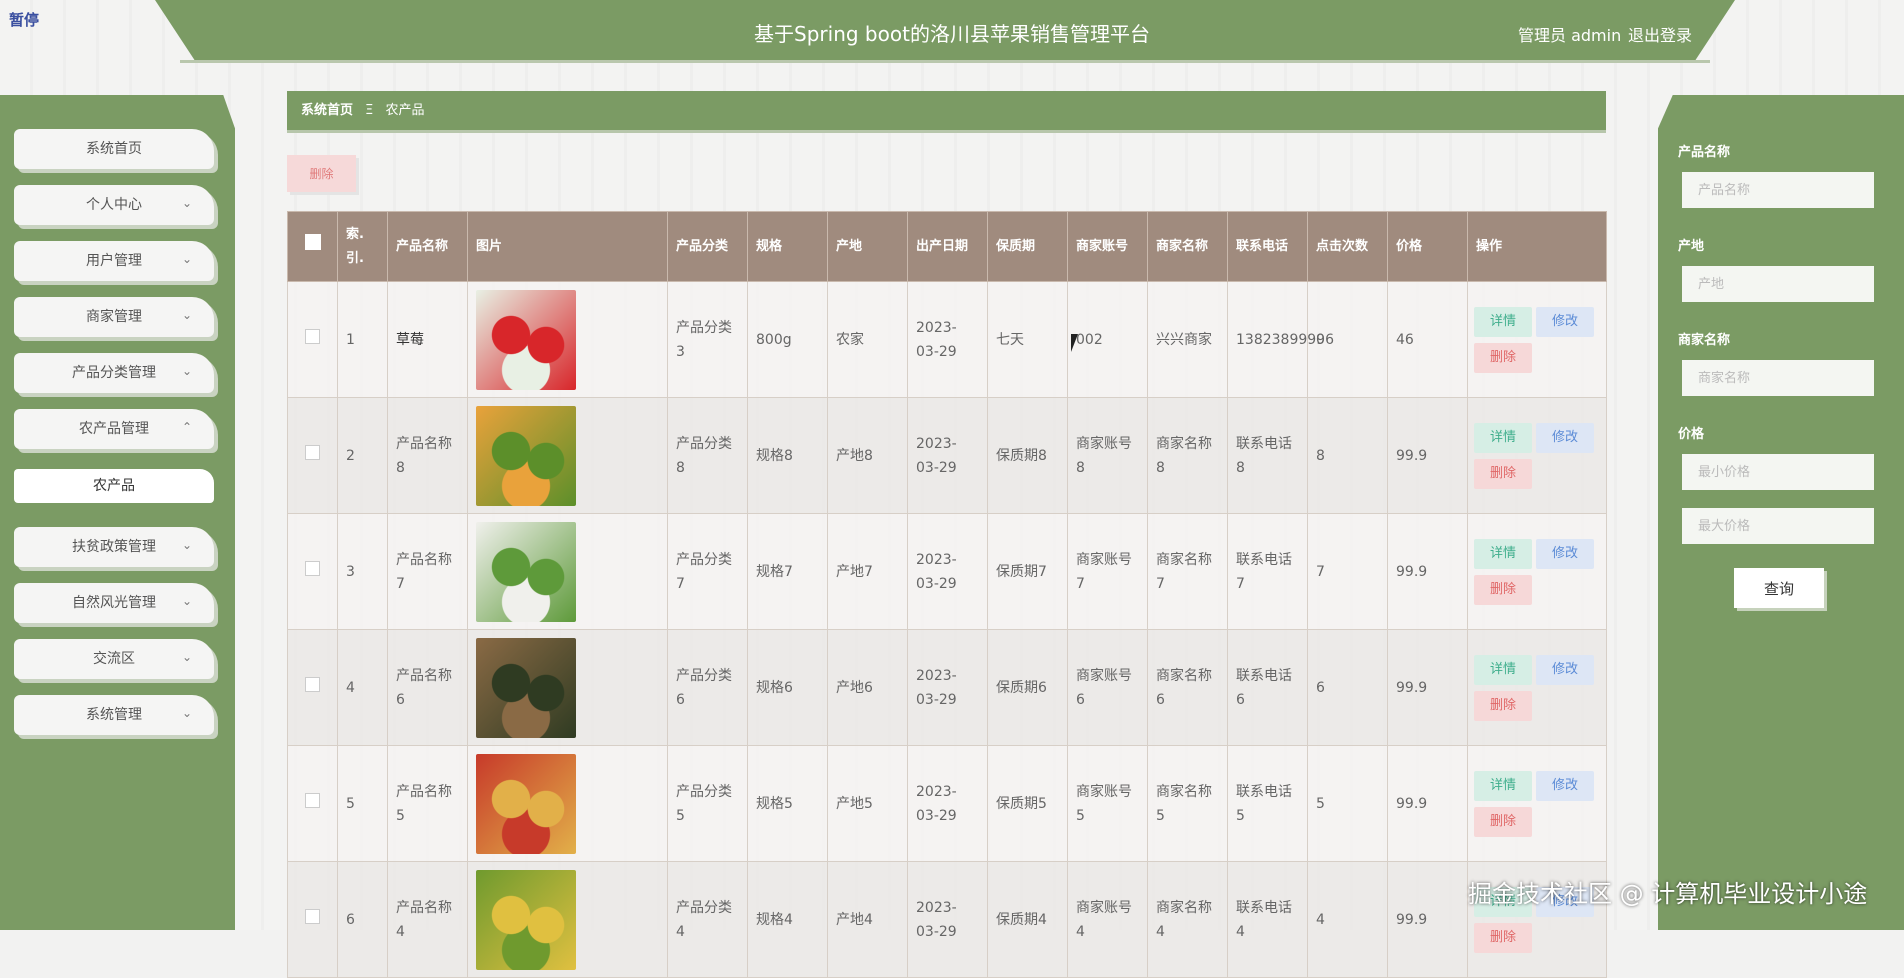  I want to click on sidebar-item-label: 系统首页, so click(114, 149).